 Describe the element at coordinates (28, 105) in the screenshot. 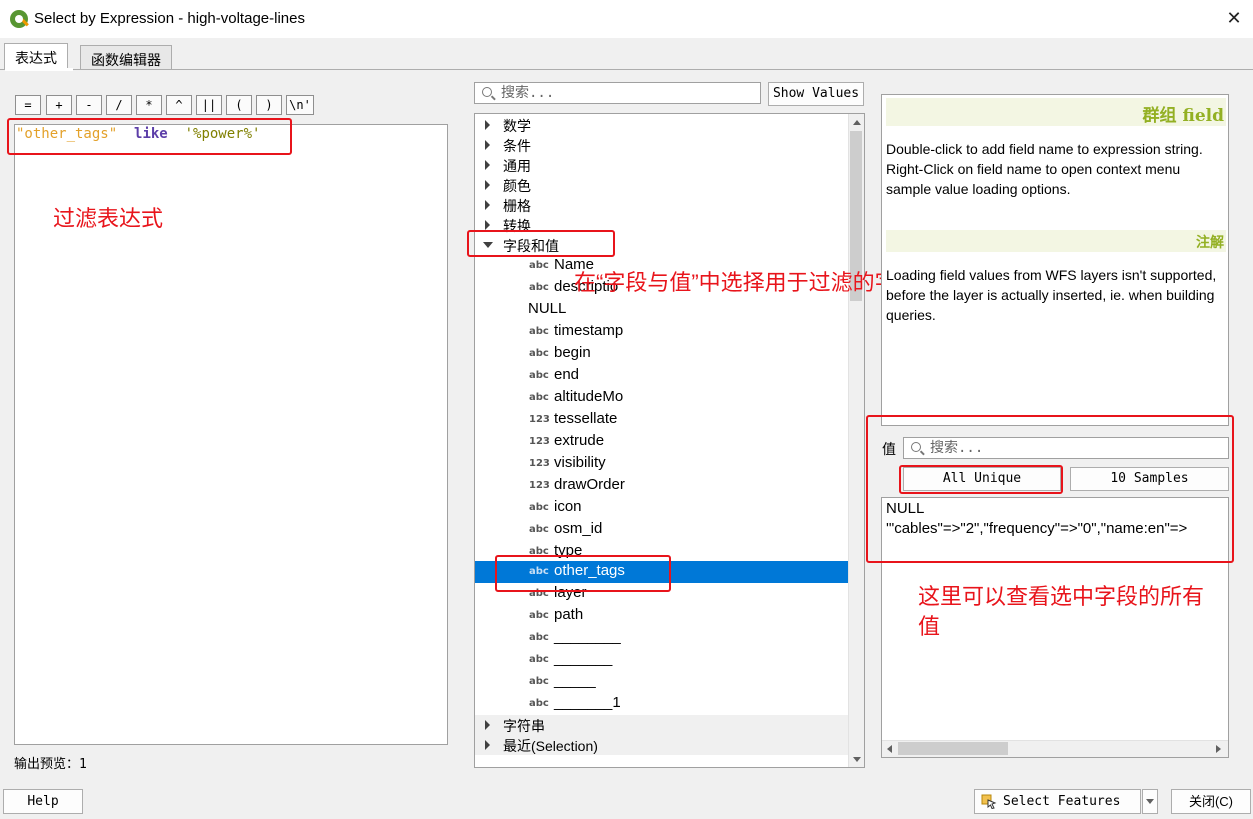

I see `operator-equals-button: =` at that location.